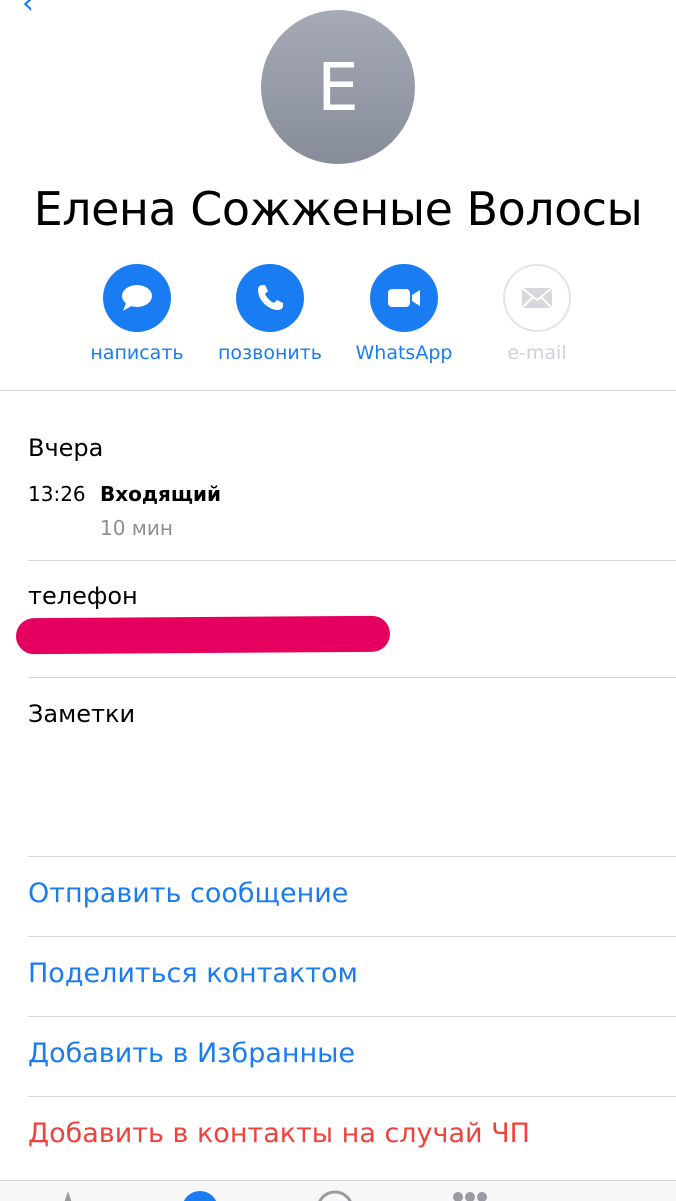 The height and width of the screenshot is (1201, 676). What do you see at coordinates (338, 319) in the screenshot?
I see `quick-actions: написать позвонить WhatsApp e-mail` at bounding box center [338, 319].